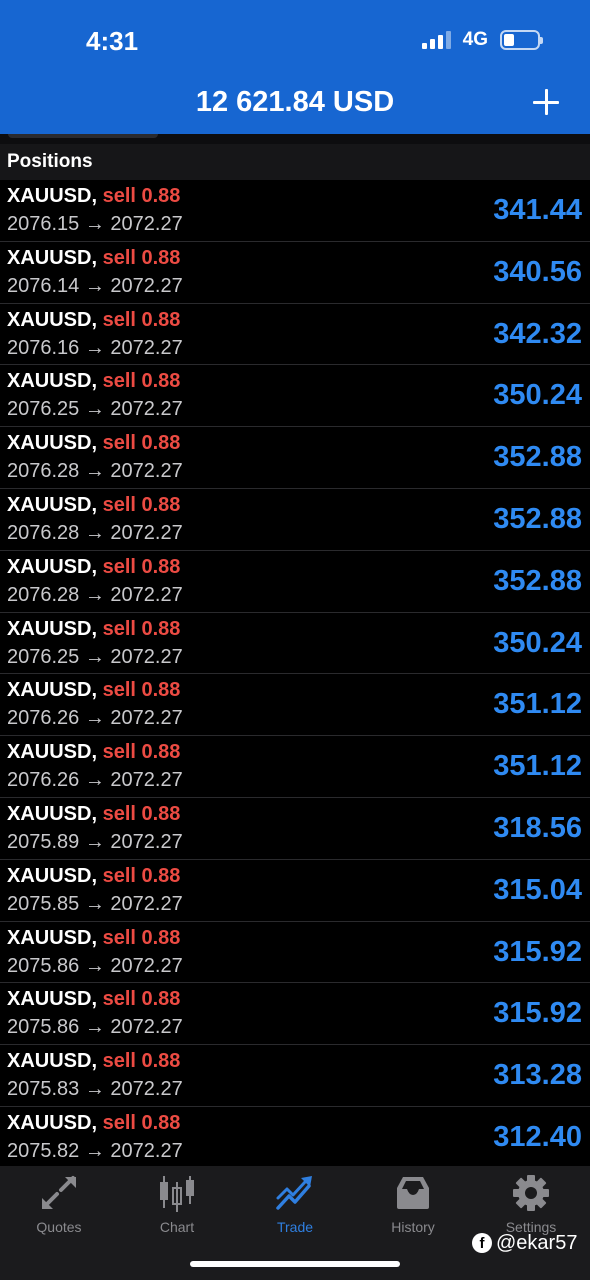  I want to click on account-balance: 12 621.84 USD, so click(295, 102).